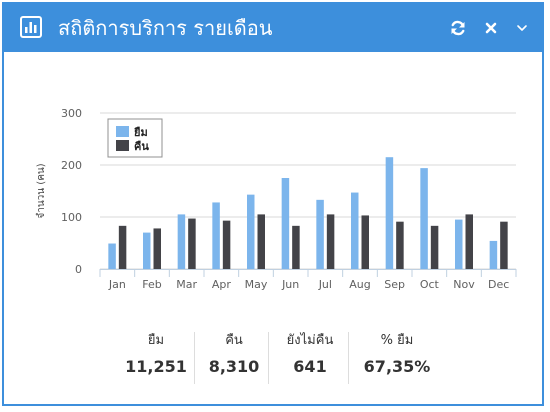 Image resolution: width=550 pixels, height=412 pixels. What do you see at coordinates (71, 217) in the screenshot?
I see `y-tick-label: 100` at bounding box center [71, 217].